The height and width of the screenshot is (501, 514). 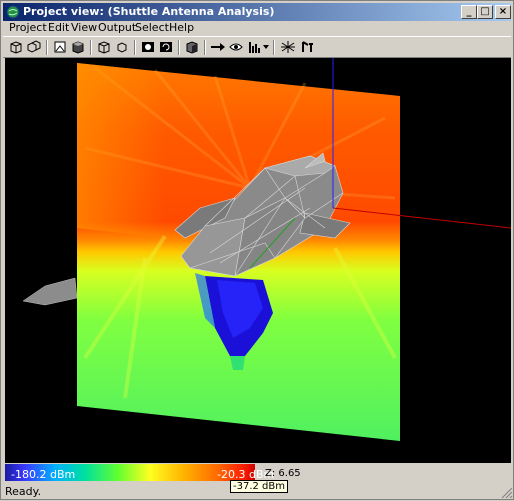 I want to click on box-view-button, so click(x=16, y=47).